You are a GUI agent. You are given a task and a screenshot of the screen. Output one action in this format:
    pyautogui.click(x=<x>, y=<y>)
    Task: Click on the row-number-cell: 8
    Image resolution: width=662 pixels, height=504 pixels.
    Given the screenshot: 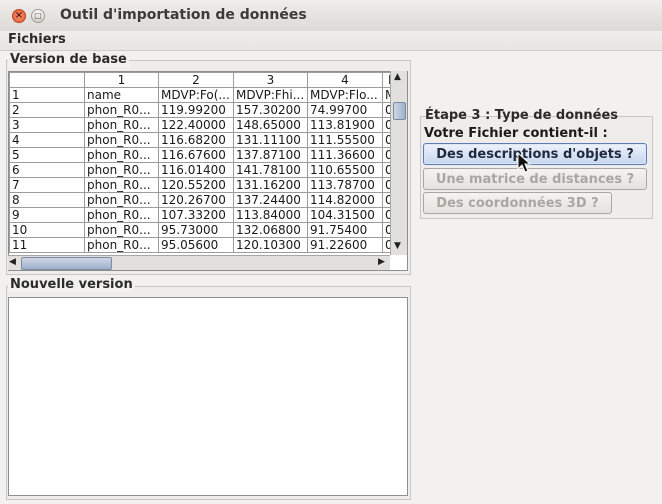 What is the action you would take?
    pyautogui.click(x=47, y=200)
    